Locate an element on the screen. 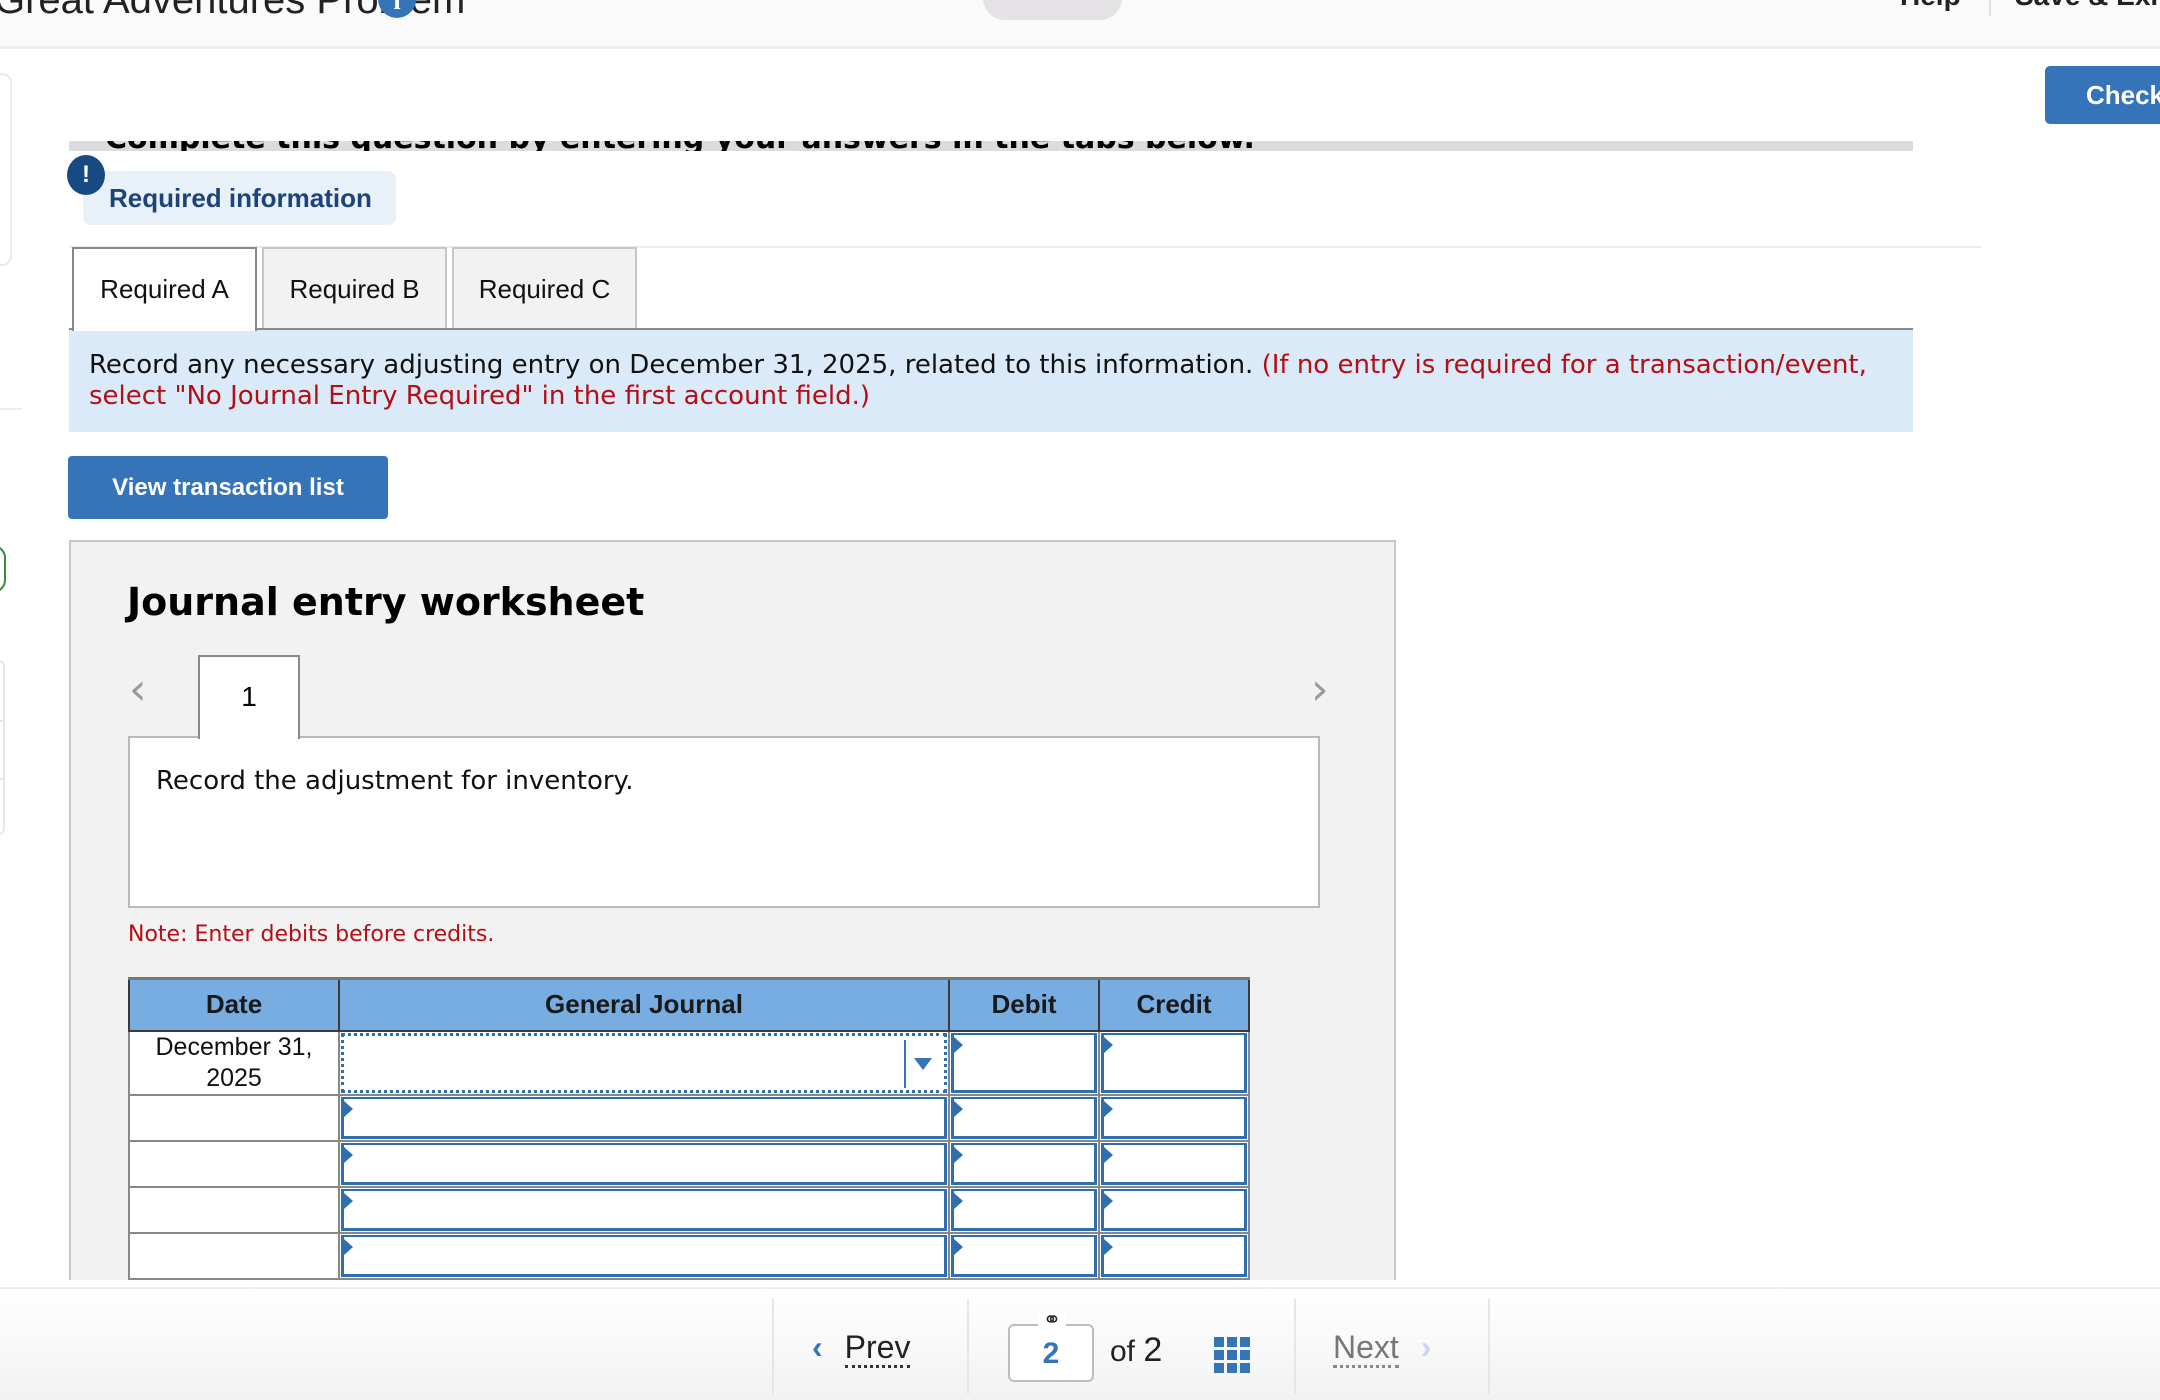 Image resolution: width=2160 pixels, height=1400 pixels. date-cell: December 31, 2025 is located at coordinates (234, 1062).